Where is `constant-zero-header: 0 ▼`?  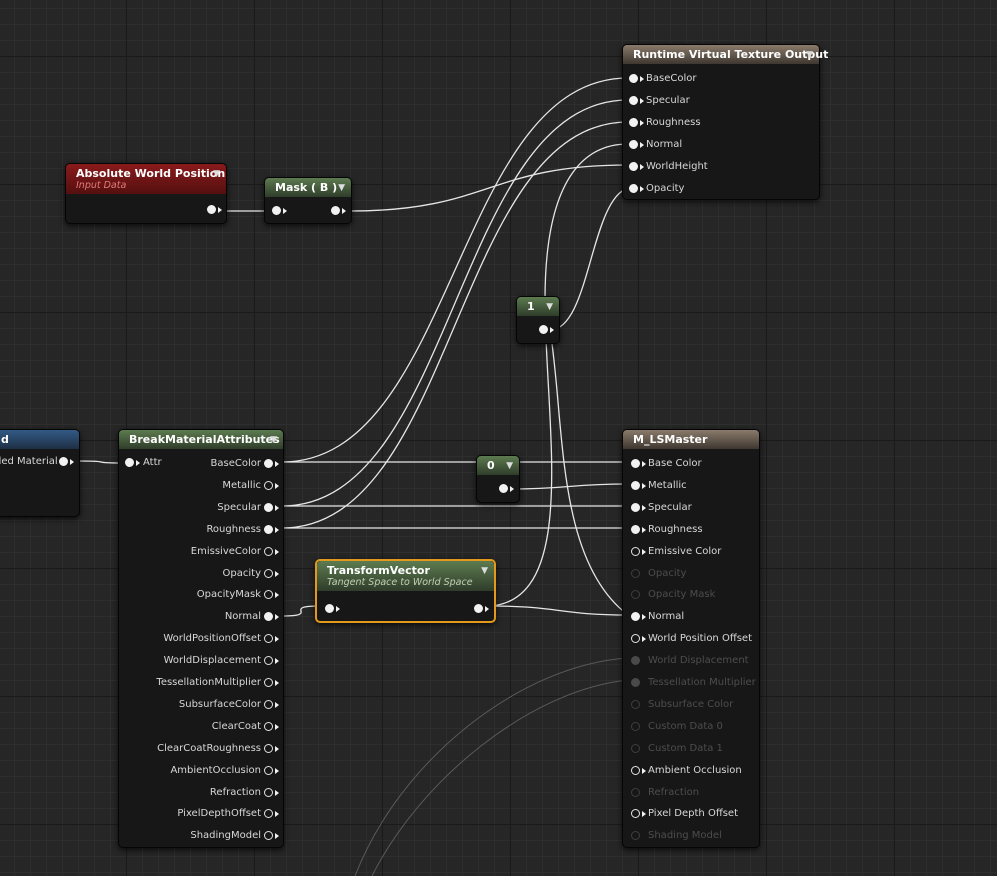
constant-zero-header: 0 ▼ is located at coordinates (498, 465).